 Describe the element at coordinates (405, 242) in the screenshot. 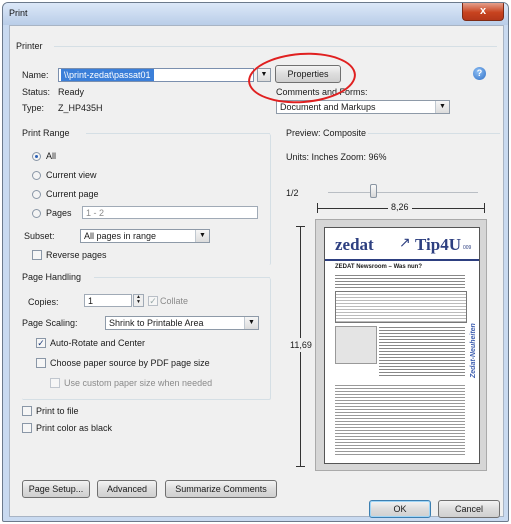

I see `cursor-logo-icon: ↗` at that location.